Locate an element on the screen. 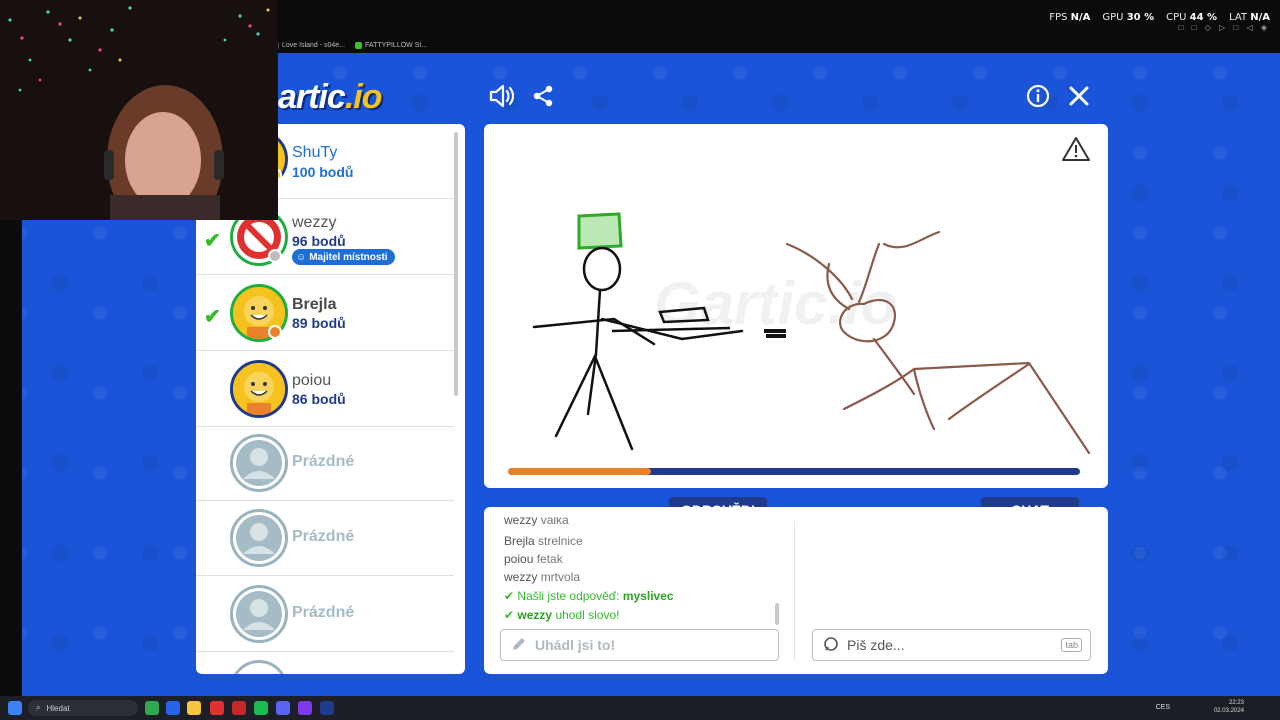 The height and width of the screenshot is (720, 1280). perf-gpu: GPU 30 % is located at coordinates (1128, 17).